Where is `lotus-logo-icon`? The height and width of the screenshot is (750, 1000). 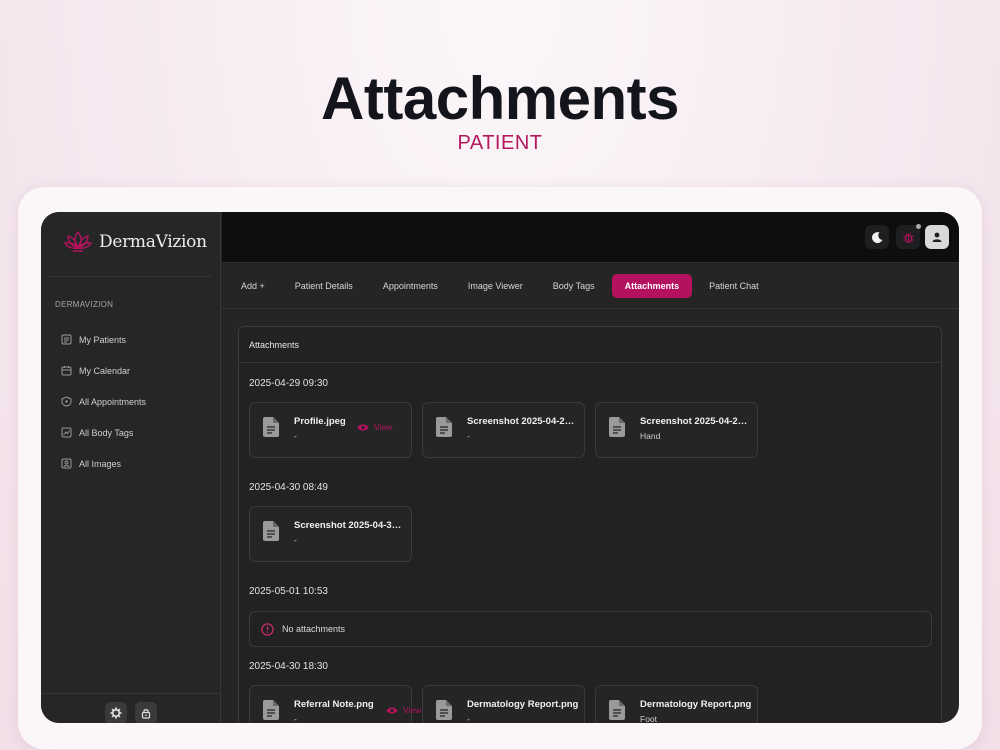 lotus-logo-icon is located at coordinates (78, 241).